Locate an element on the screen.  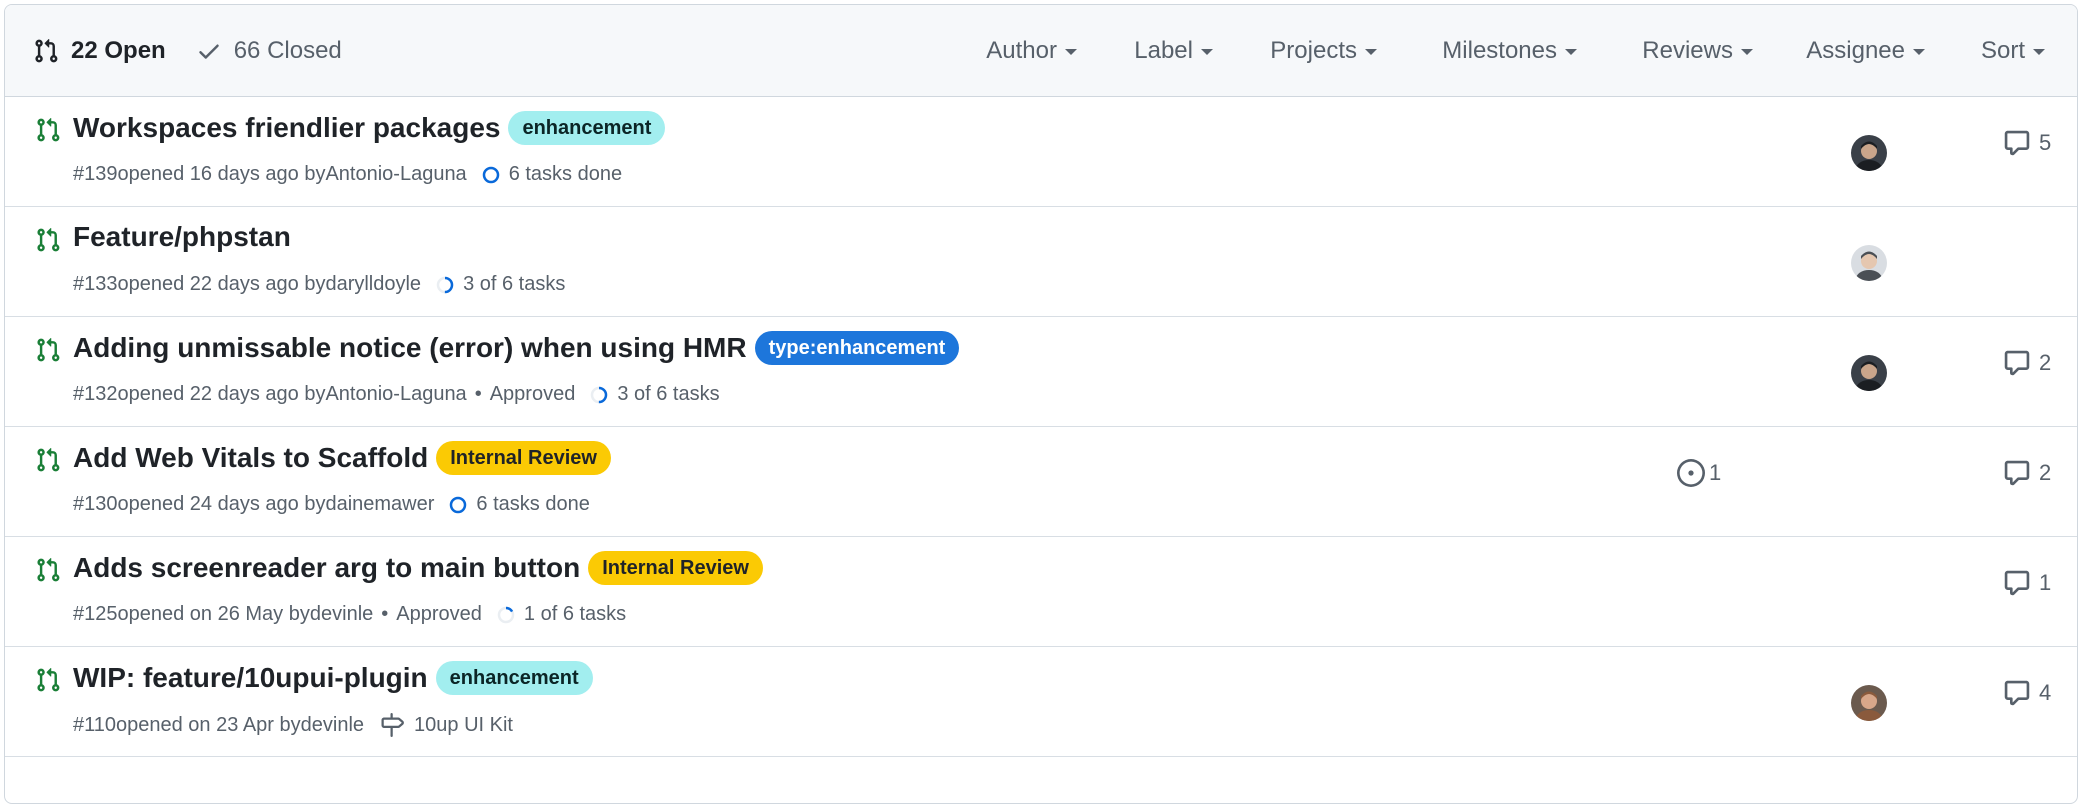
open-count: 22 Open is located at coordinates (118, 50).